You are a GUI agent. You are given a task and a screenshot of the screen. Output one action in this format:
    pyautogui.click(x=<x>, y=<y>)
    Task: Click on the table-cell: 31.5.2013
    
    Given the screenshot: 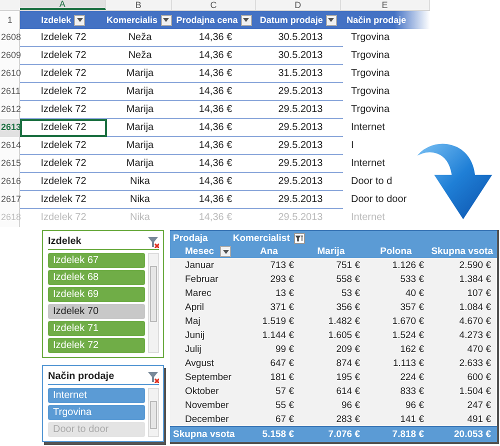 What is the action you would take?
    pyautogui.click(x=300, y=74)
    